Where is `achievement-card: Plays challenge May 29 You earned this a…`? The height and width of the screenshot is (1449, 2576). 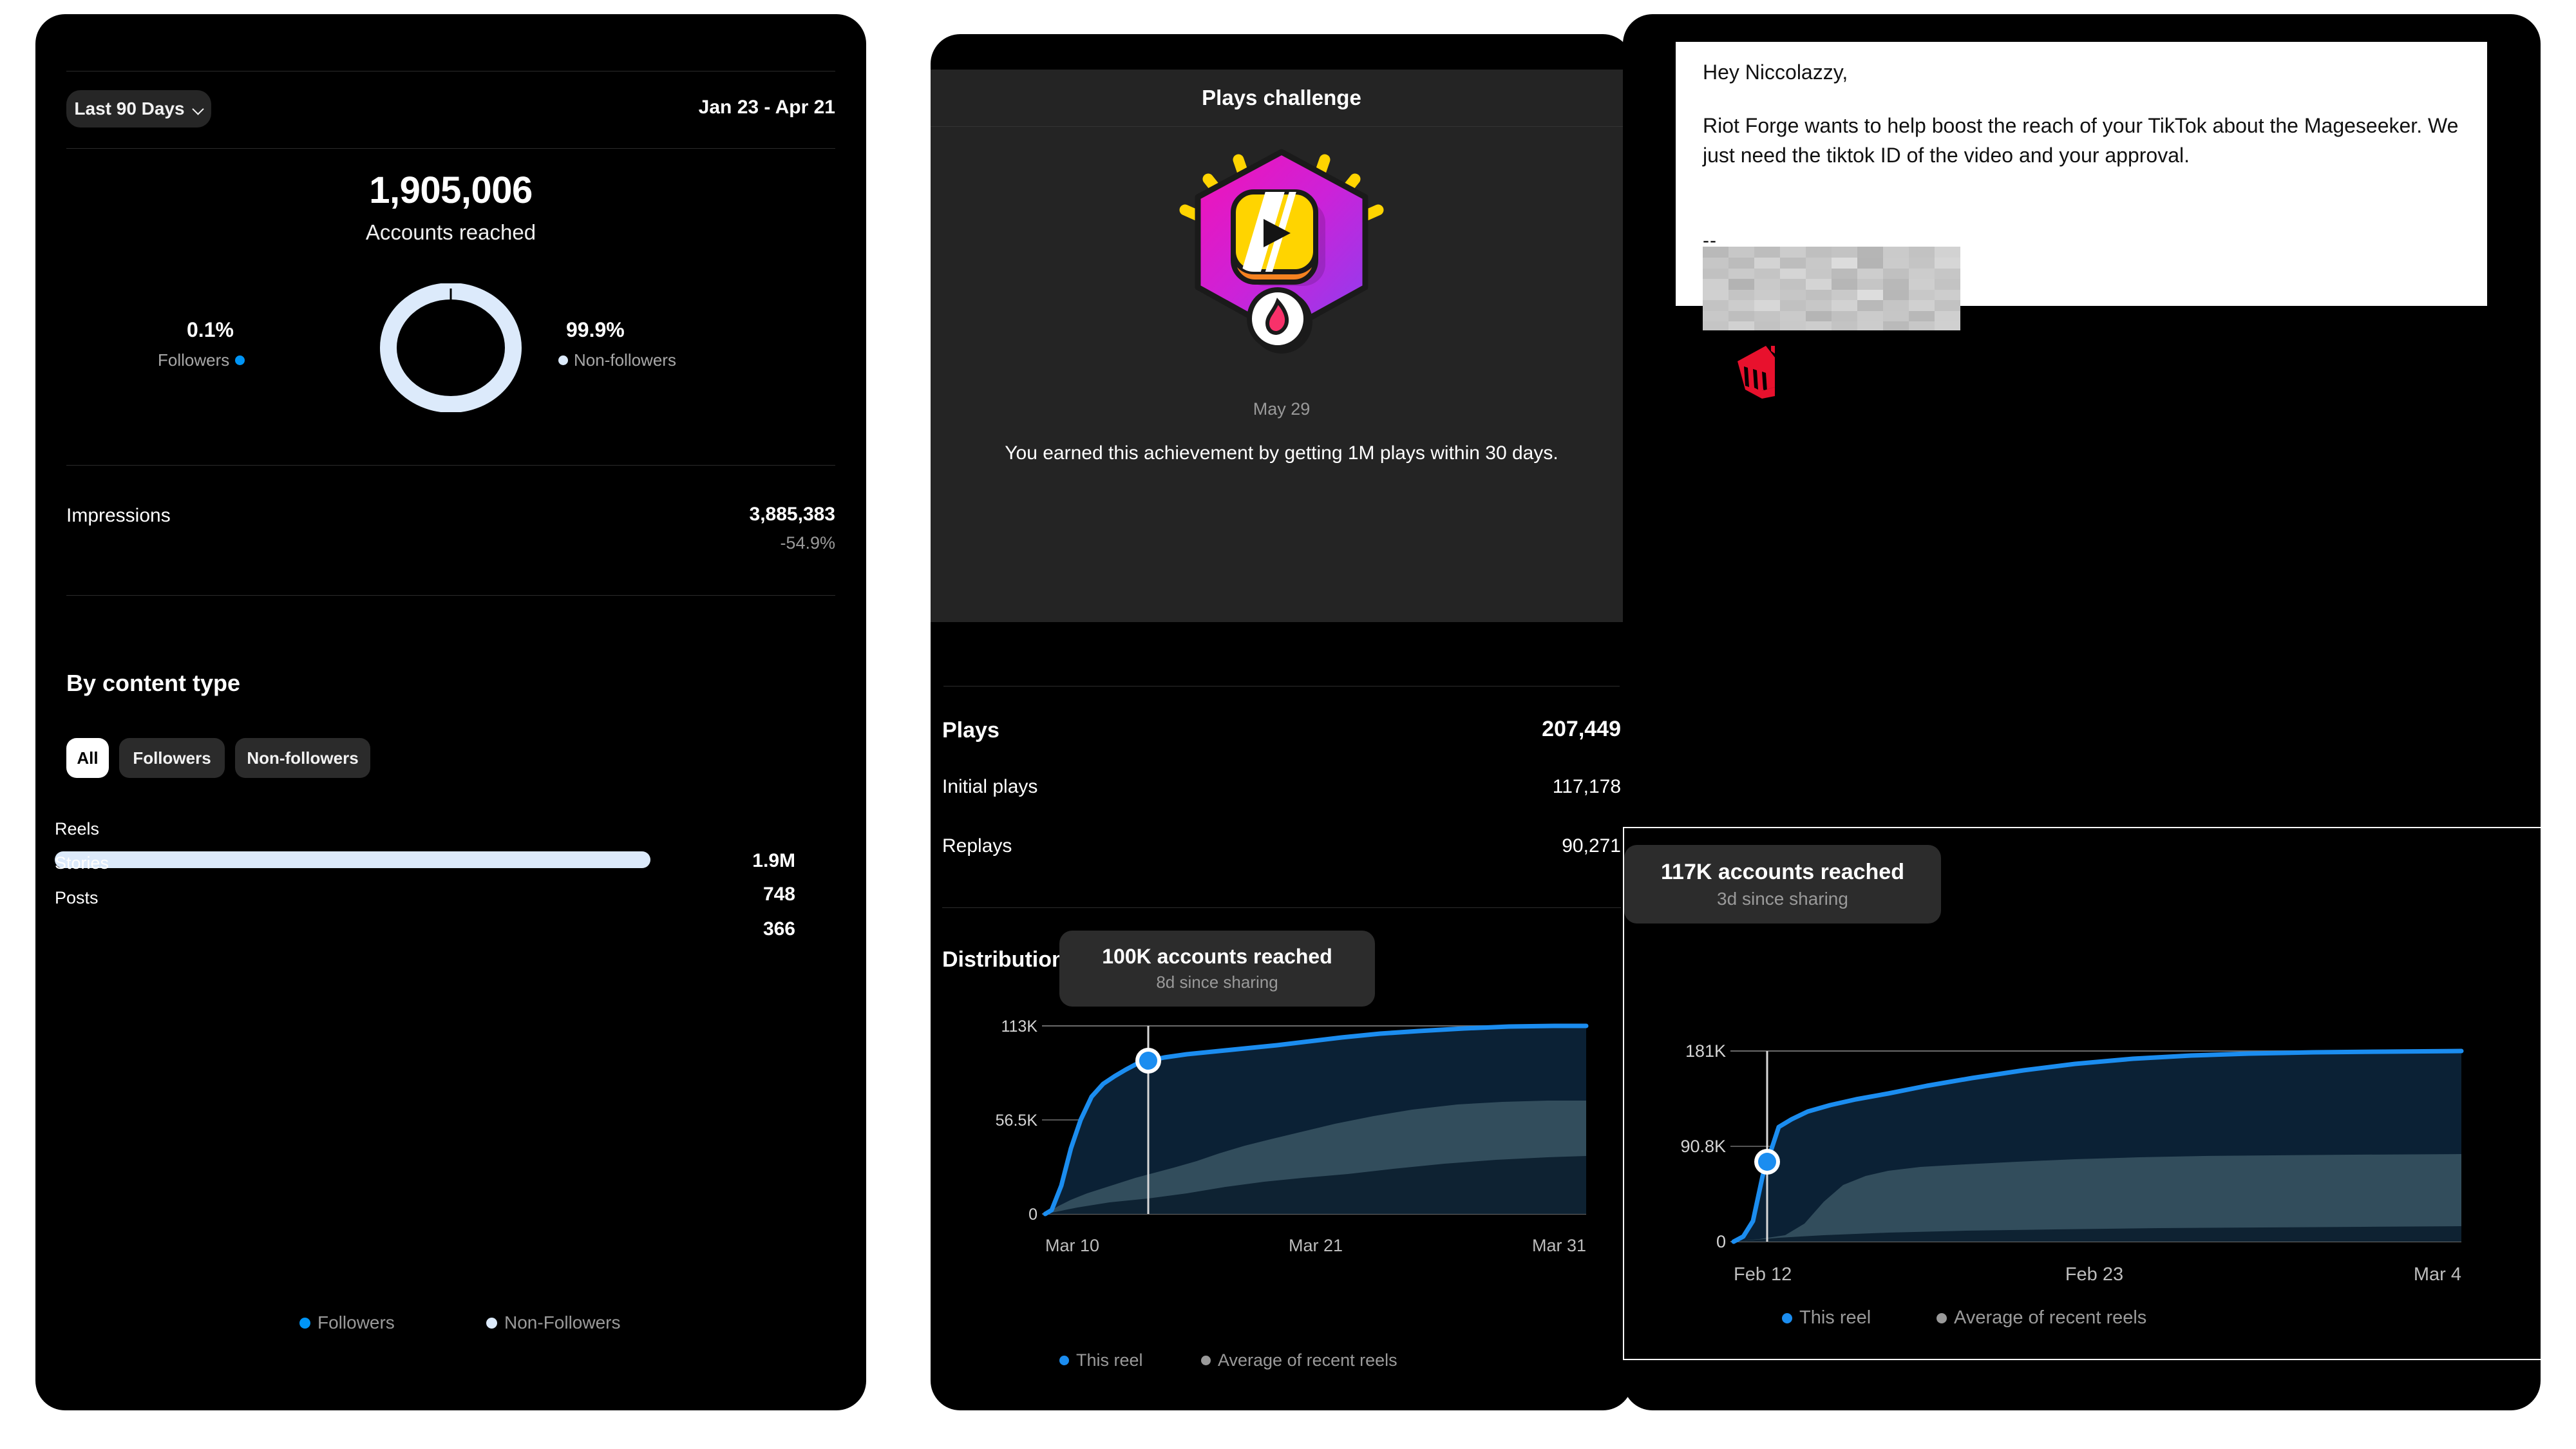 achievement-card: Plays challenge May 29 You earned this a… is located at coordinates (1282, 346).